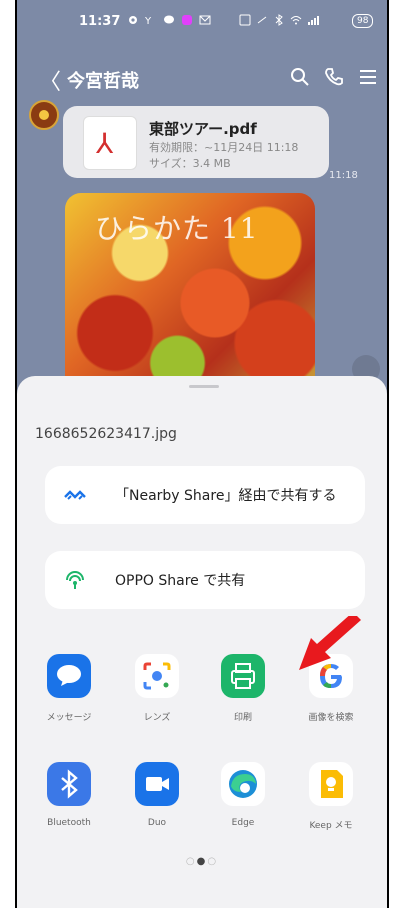 The height and width of the screenshot is (908, 406). I want to click on app-label: レンズ, so click(157, 718).